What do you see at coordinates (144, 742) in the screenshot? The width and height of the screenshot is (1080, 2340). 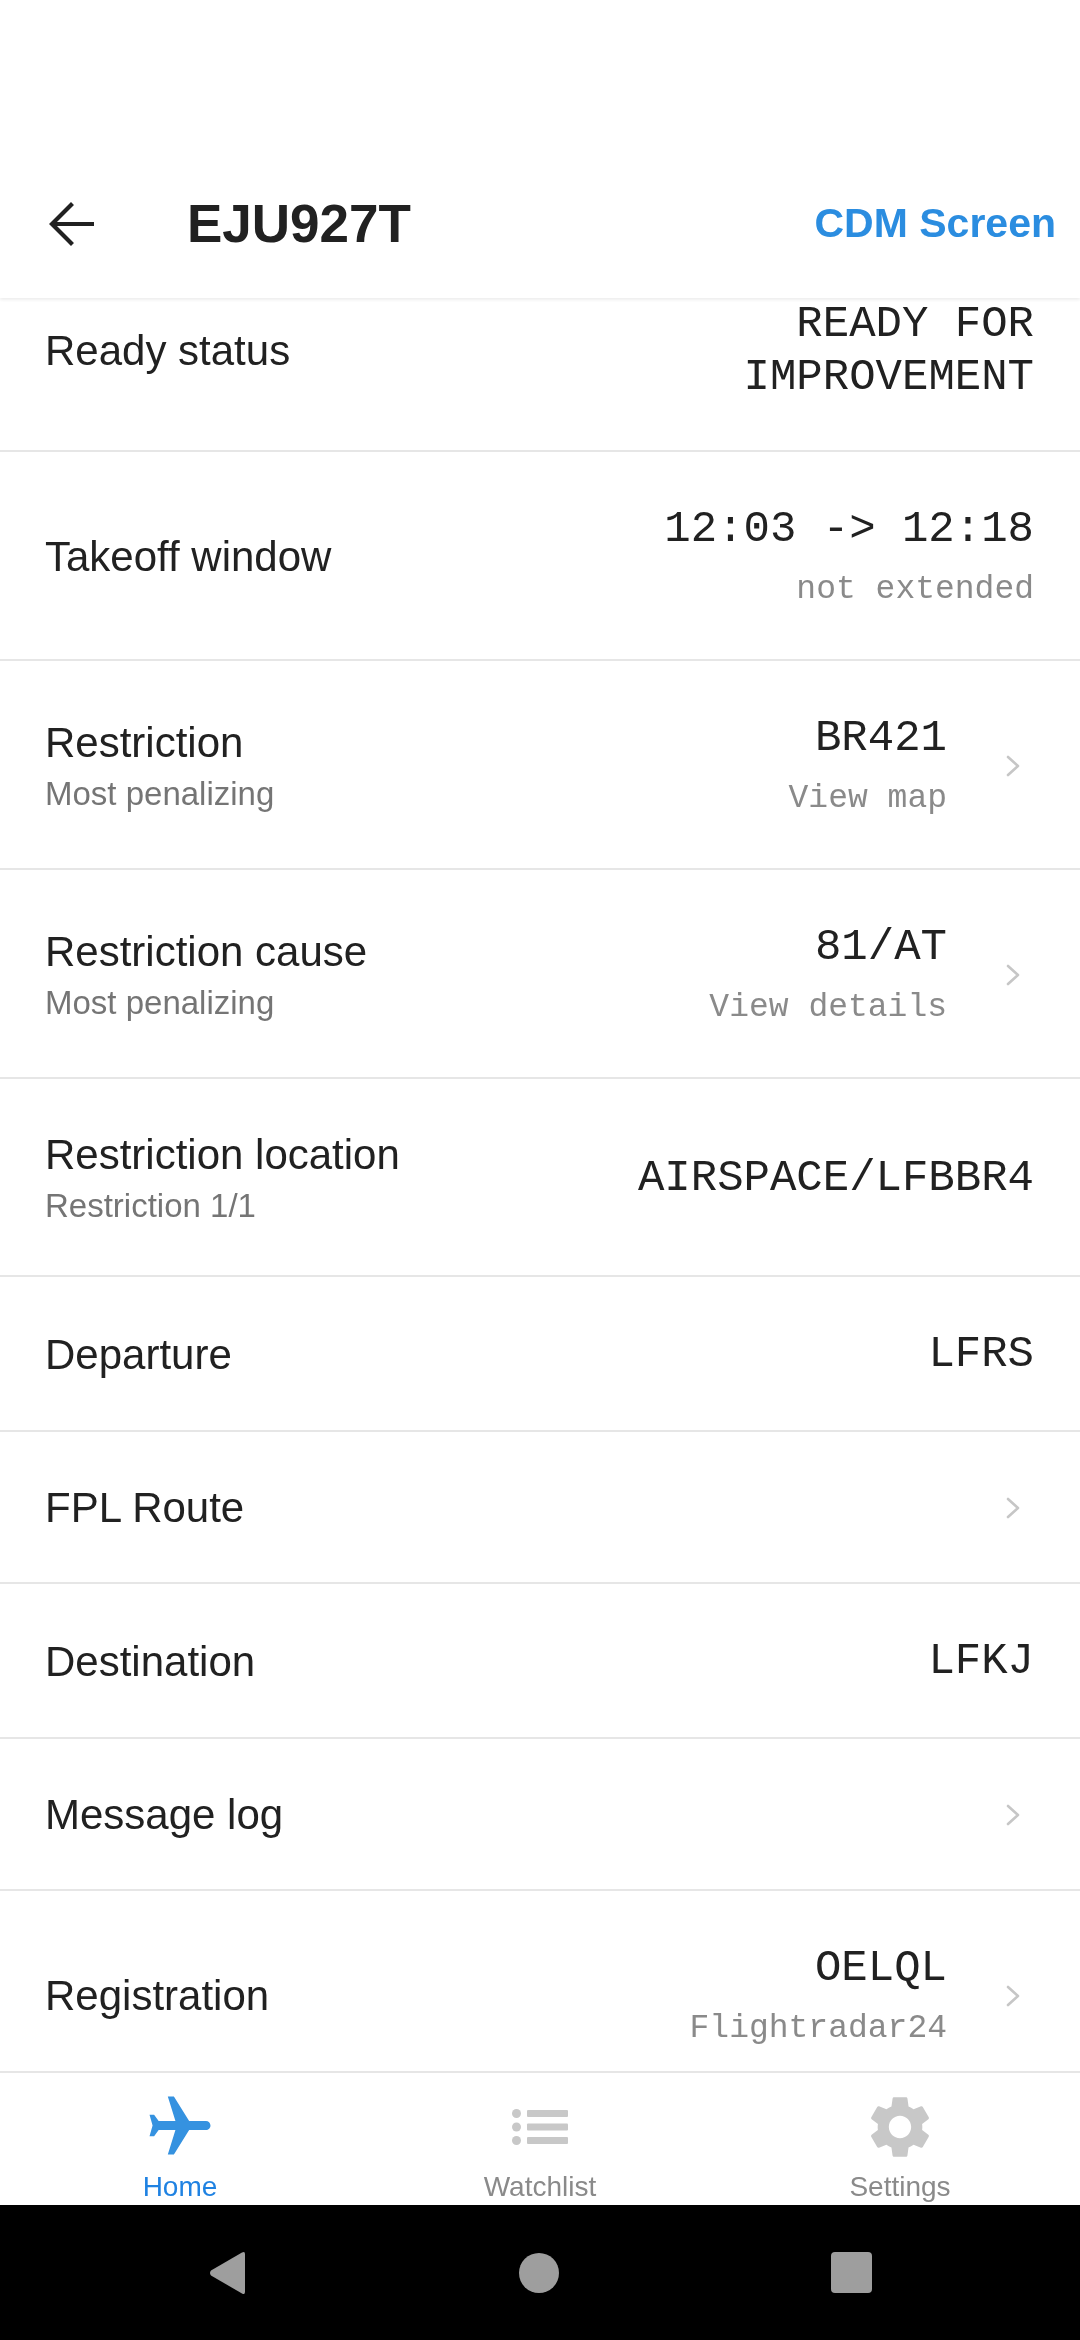 I see `row-label: Restriction` at bounding box center [144, 742].